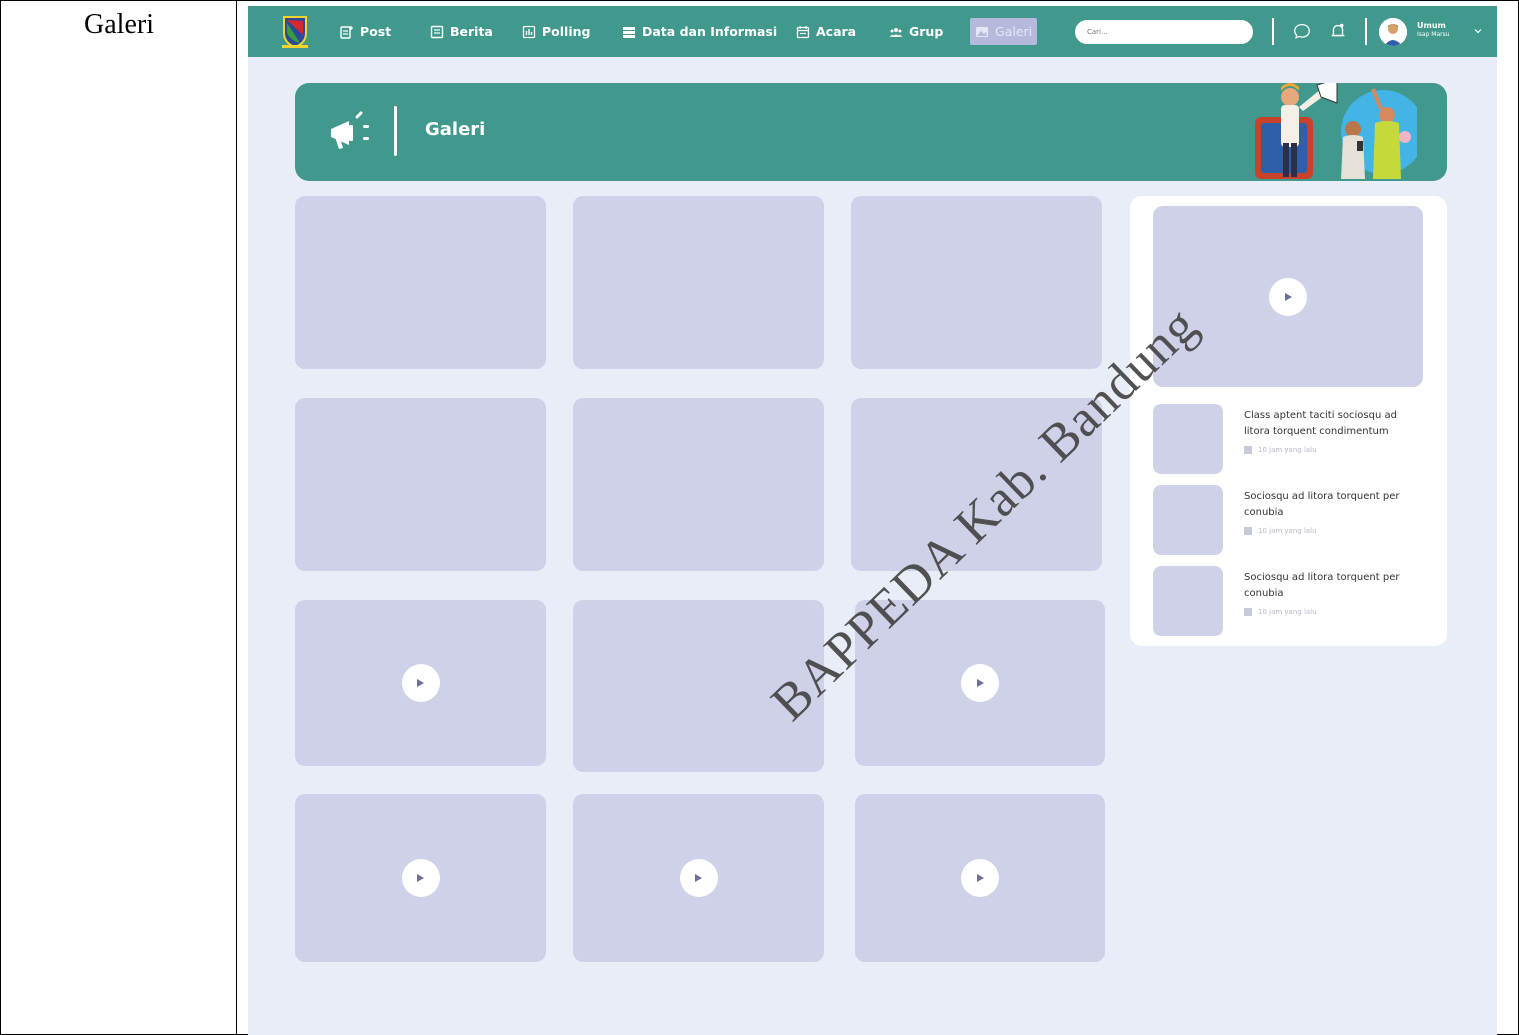 This screenshot has width=1519, height=1035. I want to click on nav-acara: Acara, so click(826, 31).